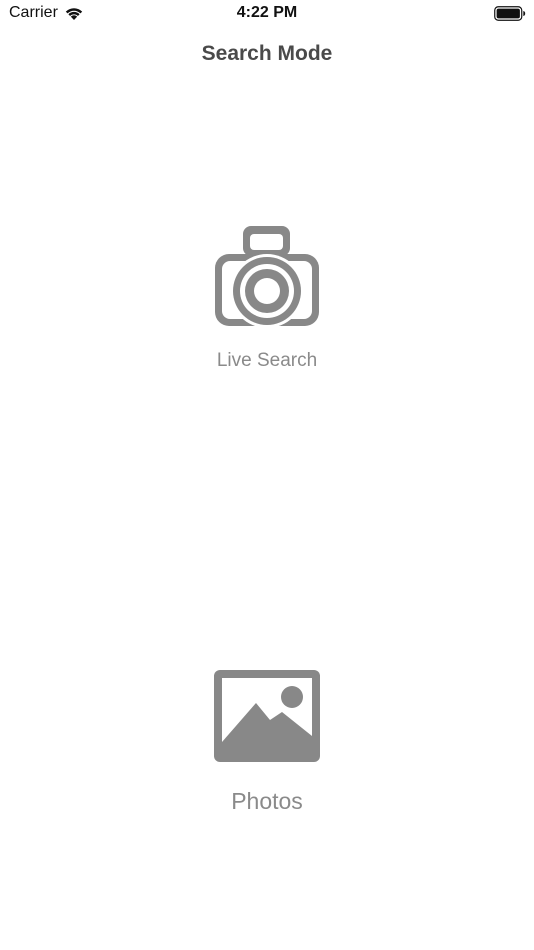 The height and width of the screenshot is (950, 534). I want to click on photo-icon, so click(267, 716).